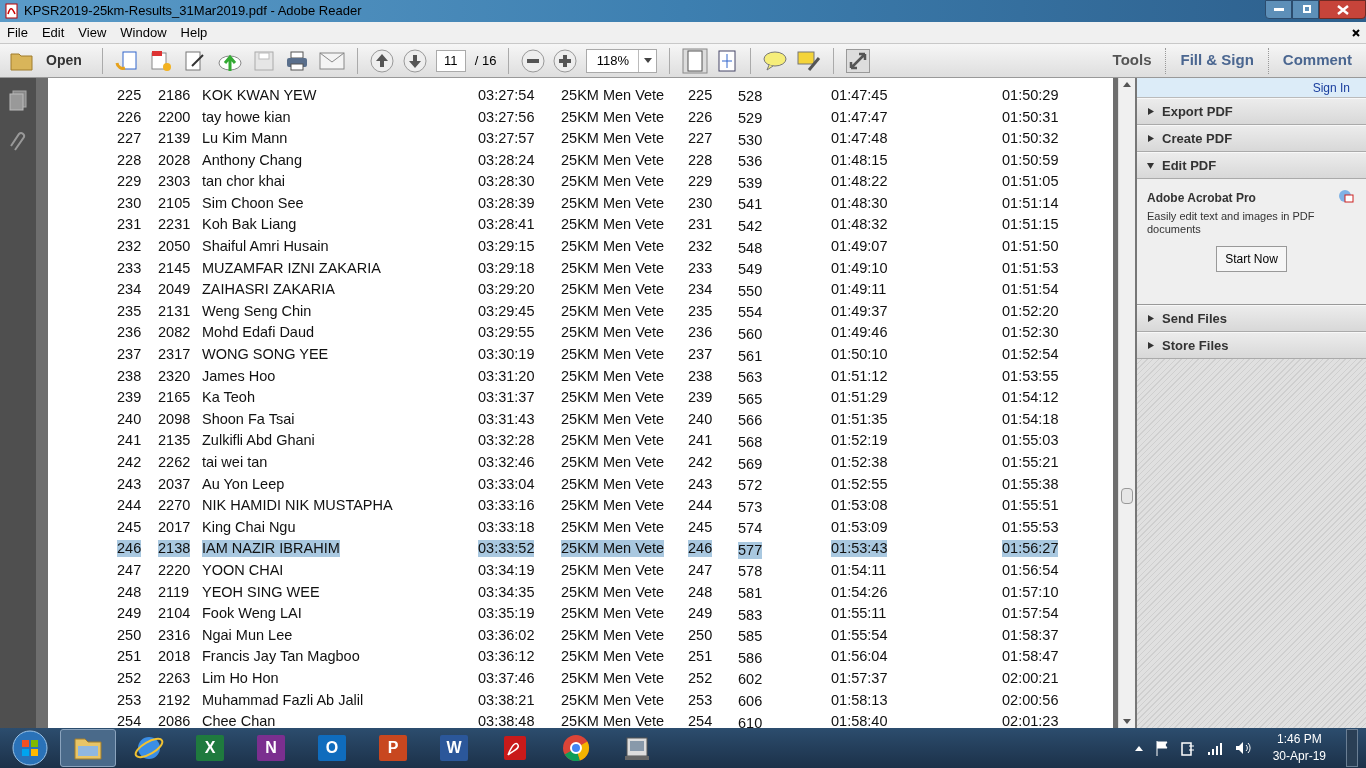  What do you see at coordinates (1251, 345) in the screenshot?
I see `section-header: Store Files` at bounding box center [1251, 345].